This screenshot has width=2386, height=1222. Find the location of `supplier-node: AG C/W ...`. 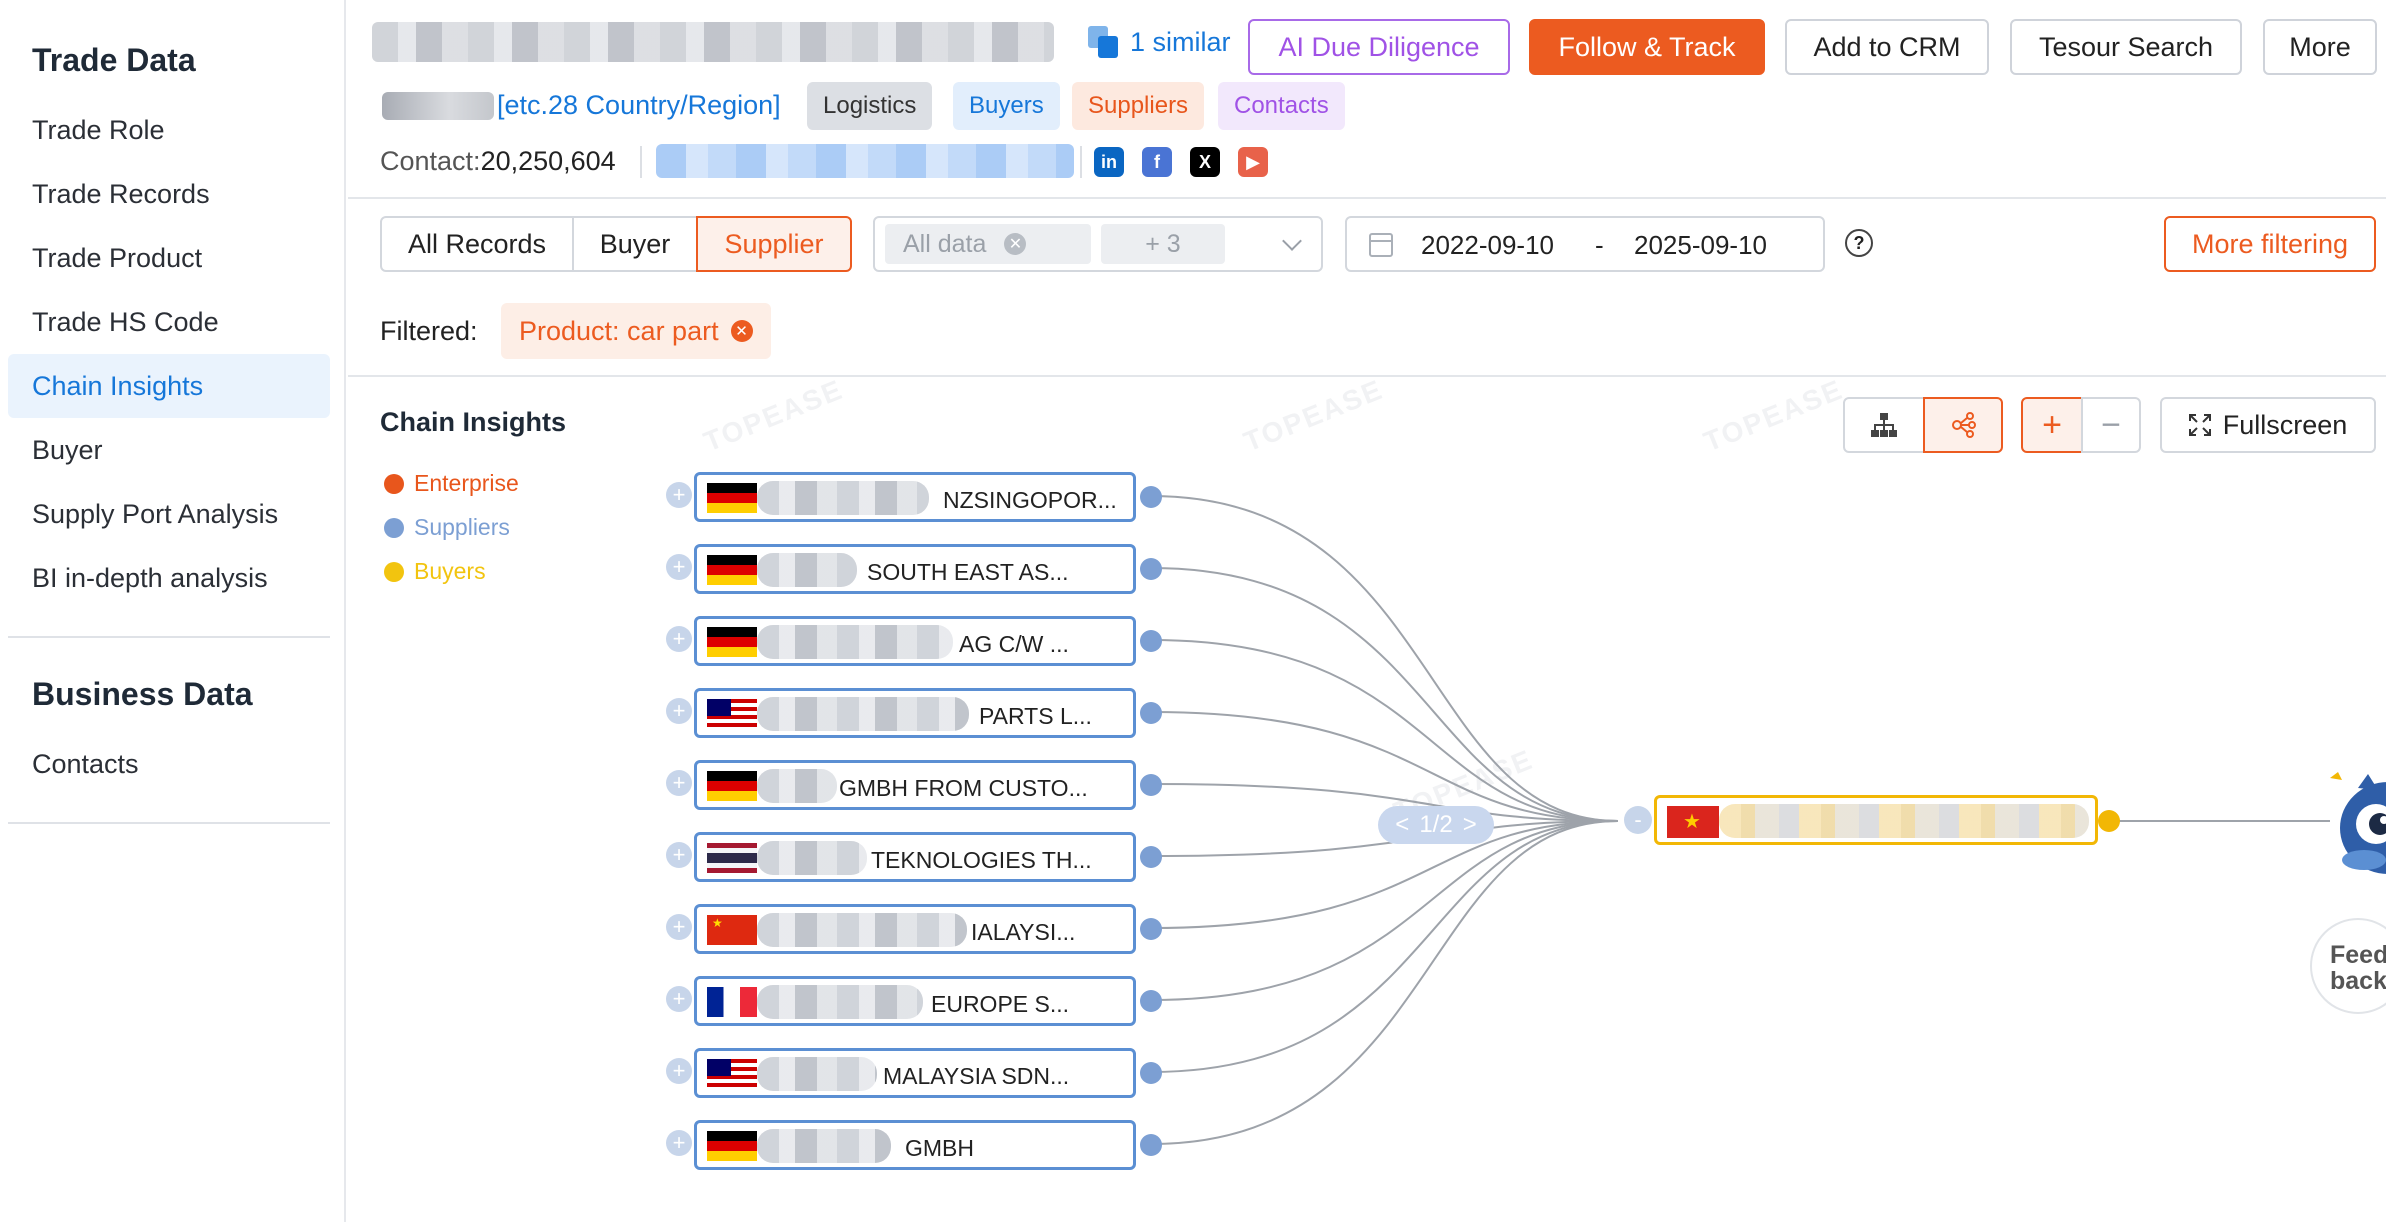

supplier-node: AG C/W ... is located at coordinates (915, 641).